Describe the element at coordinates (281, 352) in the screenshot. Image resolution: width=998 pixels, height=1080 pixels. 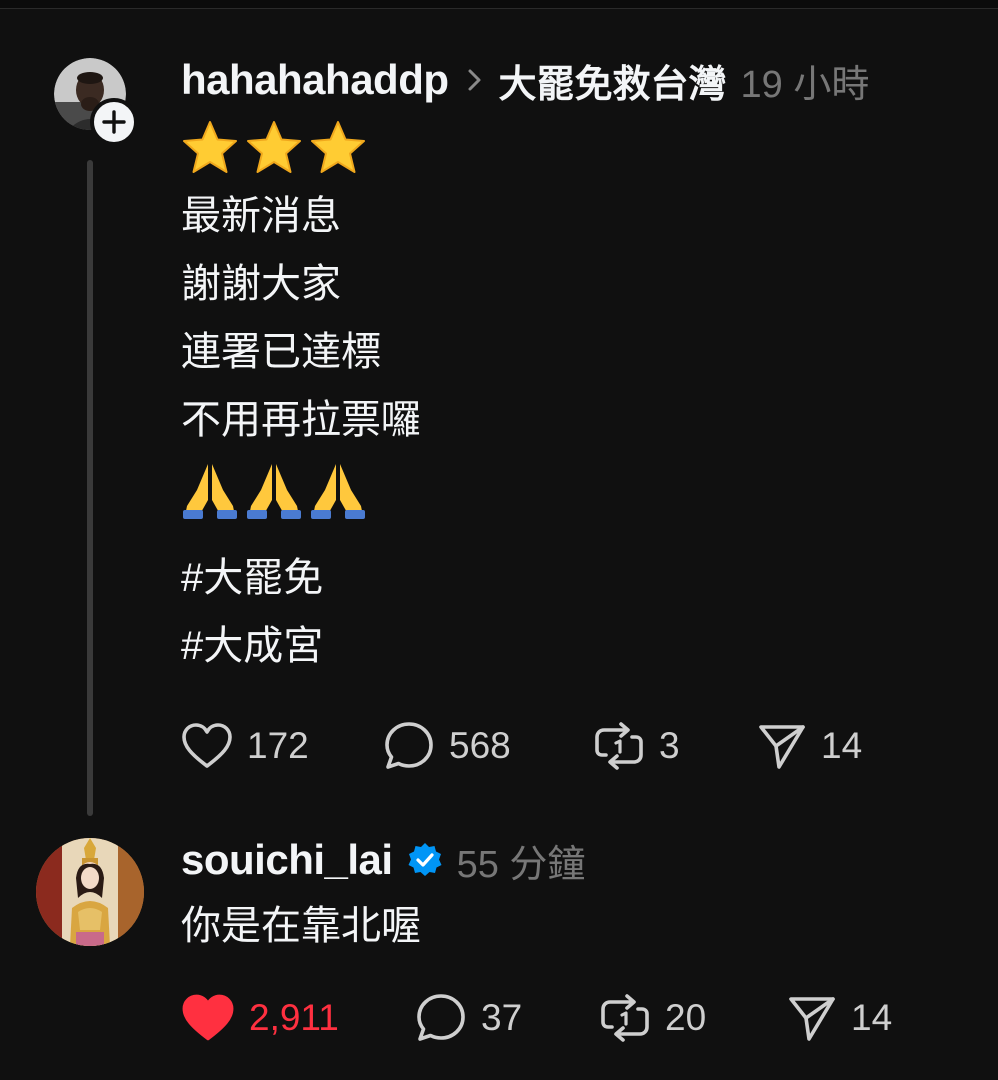
I see `post-line: 連署已達標` at that location.